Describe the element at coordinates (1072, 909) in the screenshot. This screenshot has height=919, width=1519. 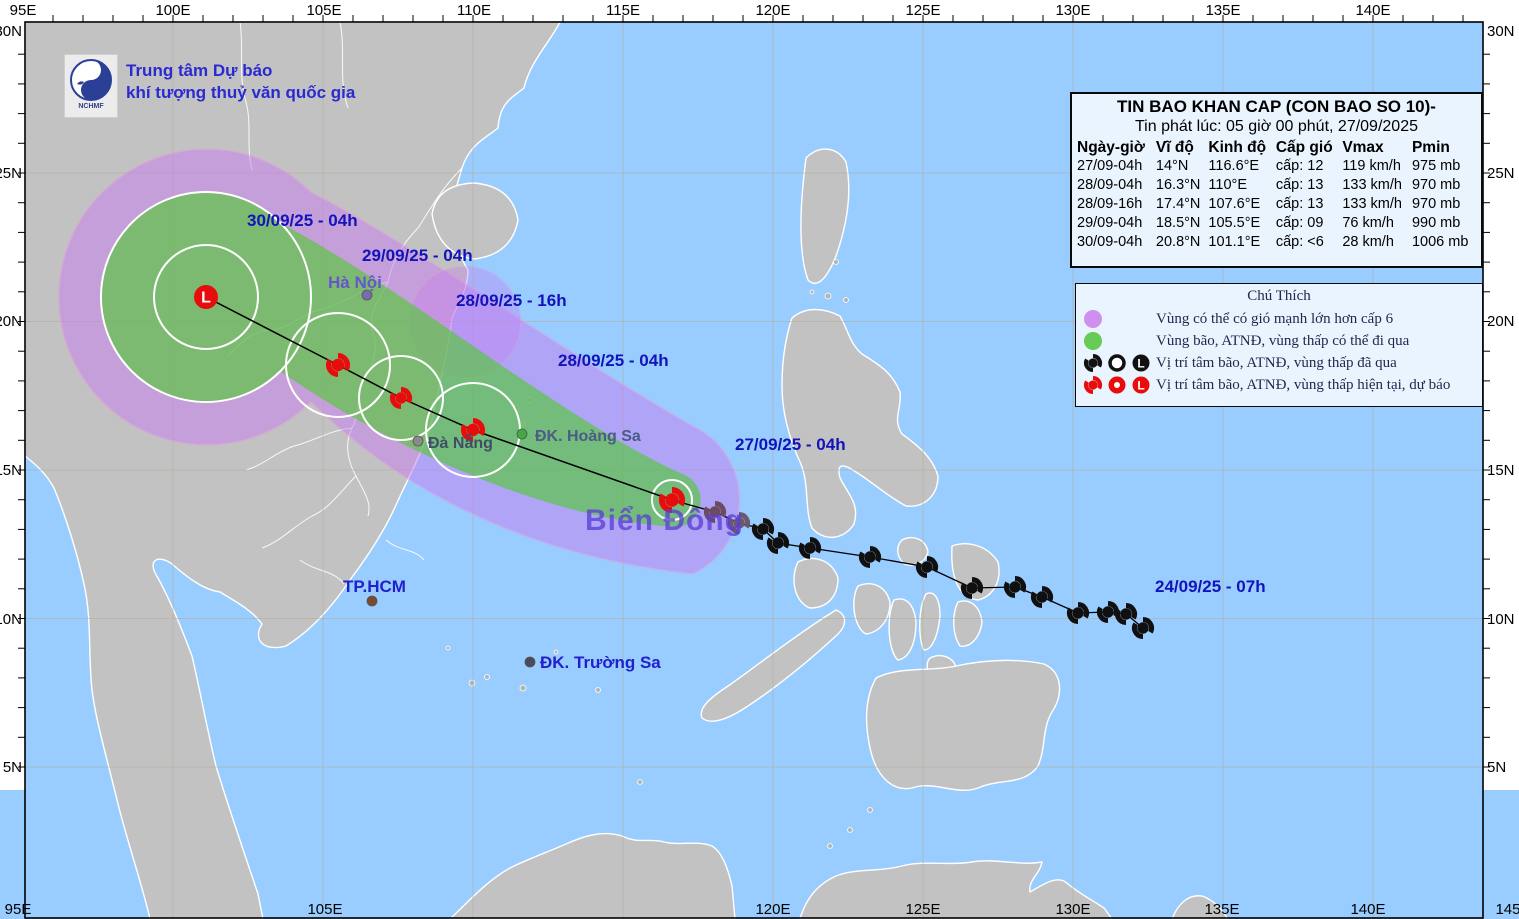
I see `axis-label-lon-bottom: 130E` at that location.